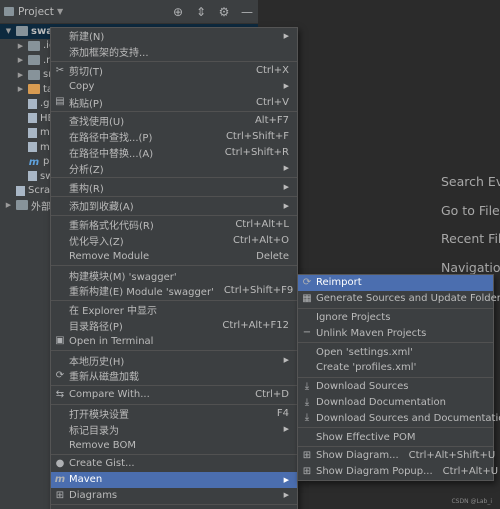 The image size is (500, 509). What do you see at coordinates (174, 341) in the screenshot?
I see `context-menu-item: ▣ Open in Terminal` at bounding box center [174, 341].